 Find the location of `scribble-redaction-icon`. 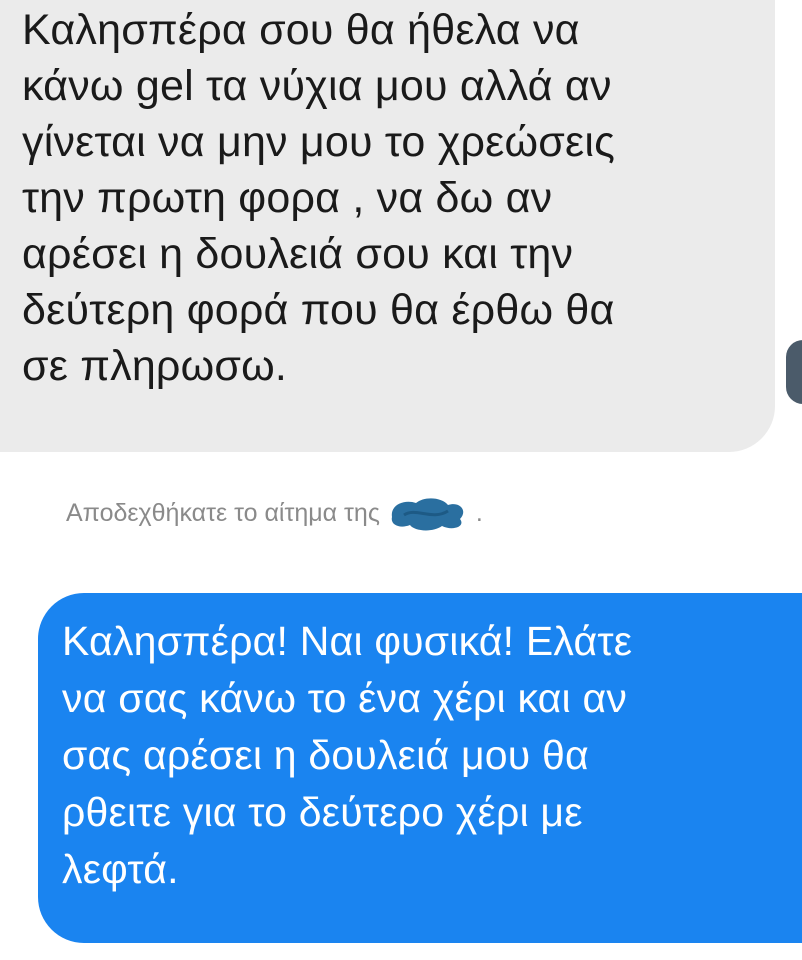

scribble-redaction-icon is located at coordinates (431, 513).